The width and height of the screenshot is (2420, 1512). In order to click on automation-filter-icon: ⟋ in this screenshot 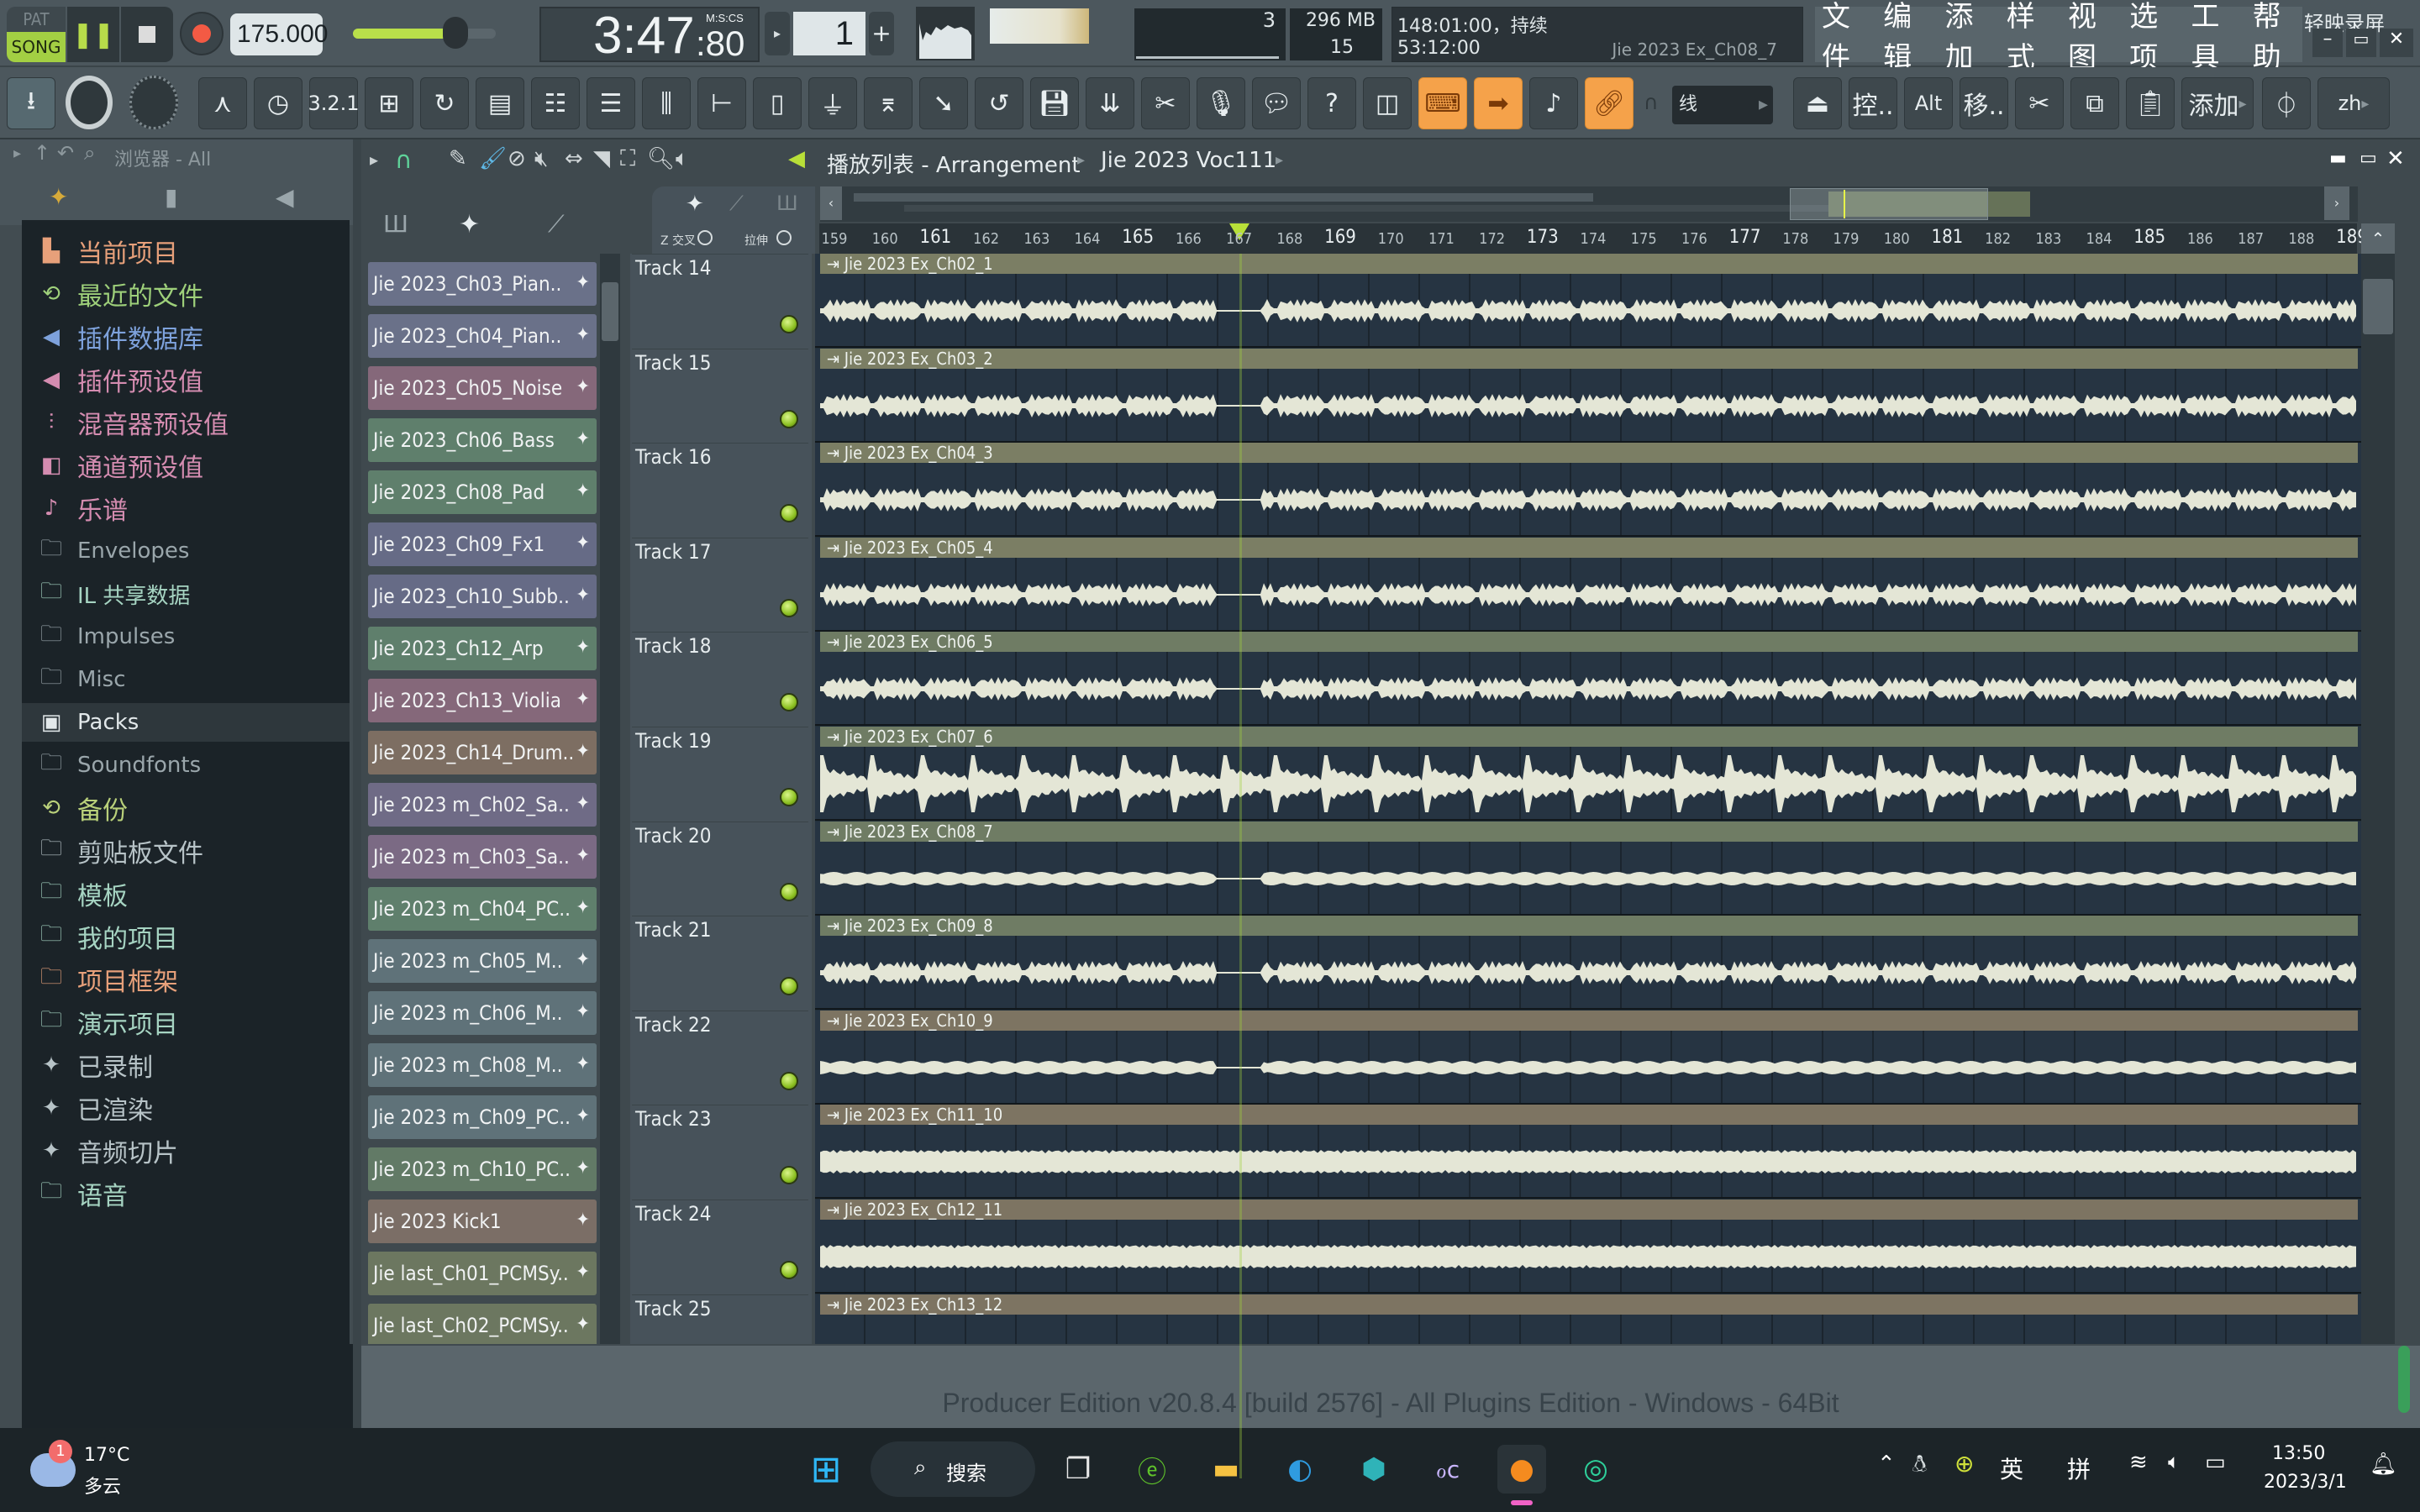, I will do `click(556, 224)`.